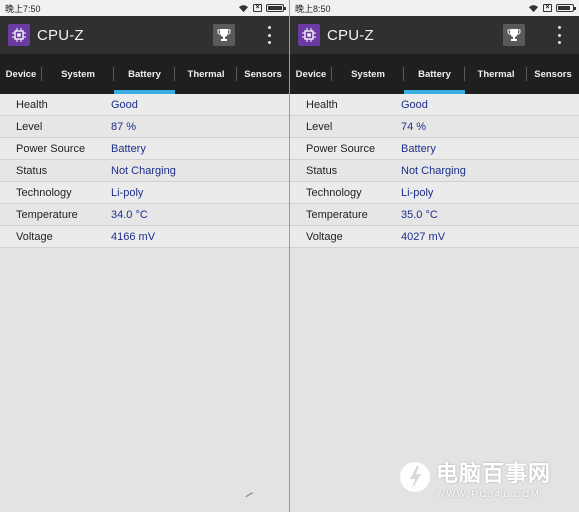 The width and height of the screenshot is (579, 512). I want to click on stray-mark, so click(250, 496).